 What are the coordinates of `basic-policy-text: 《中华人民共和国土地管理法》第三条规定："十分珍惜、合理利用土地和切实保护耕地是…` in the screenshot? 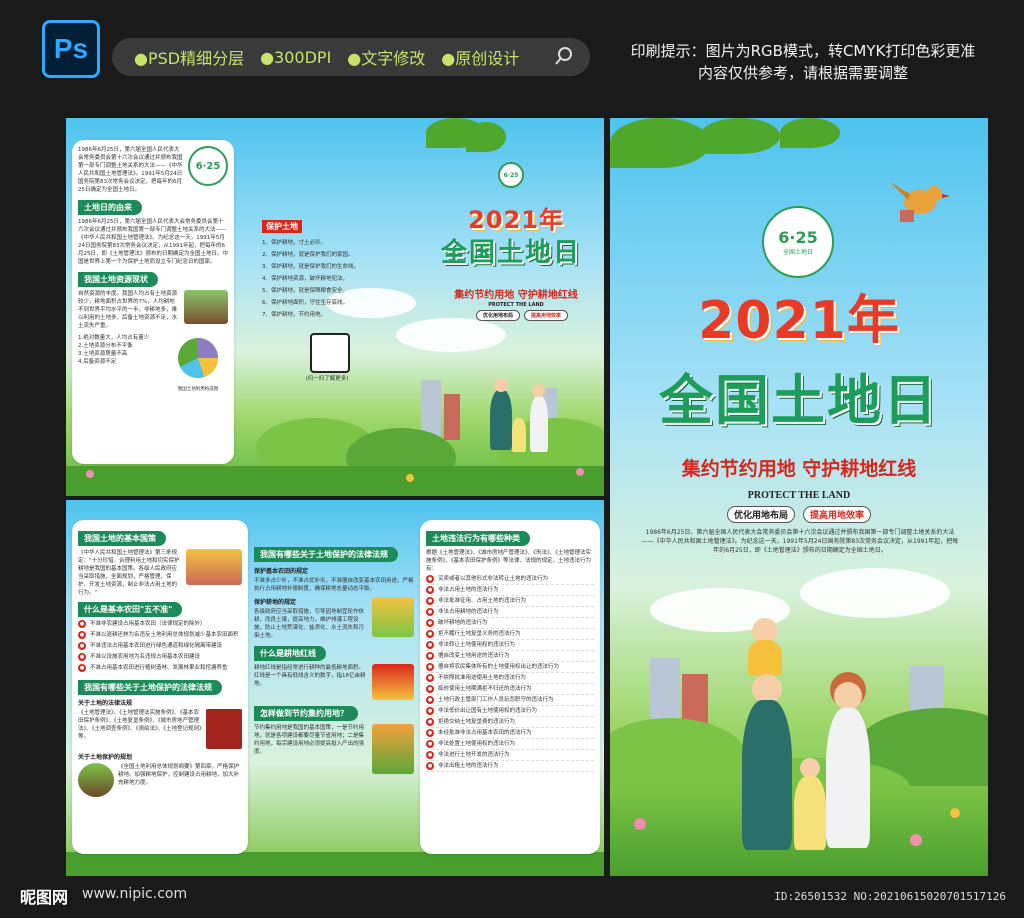 It's located at (129, 573).